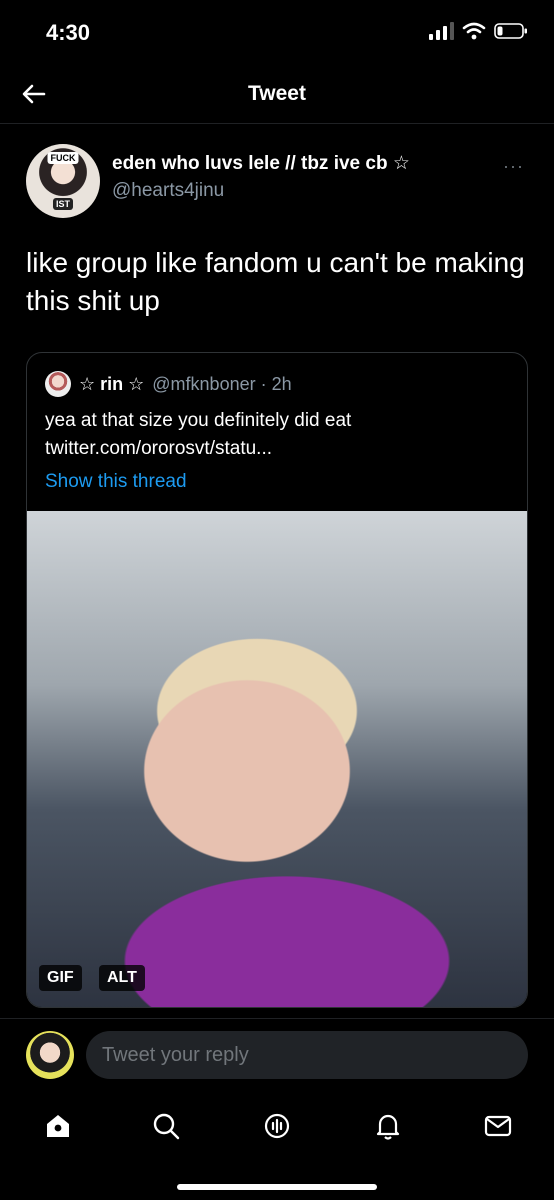 This screenshot has height=1200, width=554. What do you see at coordinates (307, 1055) in the screenshot?
I see `reply-input` at bounding box center [307, 1055].